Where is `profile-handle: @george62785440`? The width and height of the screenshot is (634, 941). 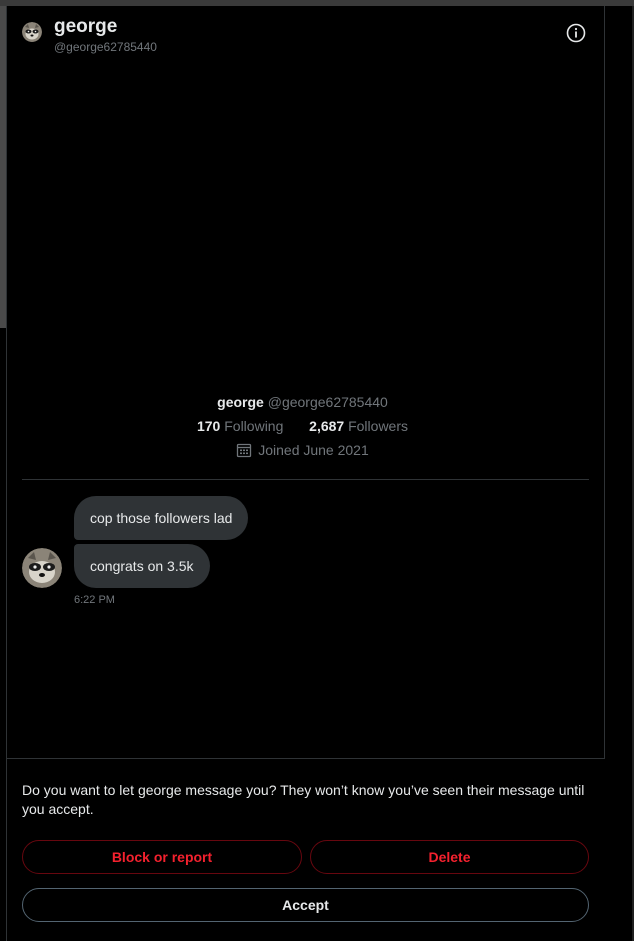
profile-handle: @george62785440 is located at coordinates (327, 402).